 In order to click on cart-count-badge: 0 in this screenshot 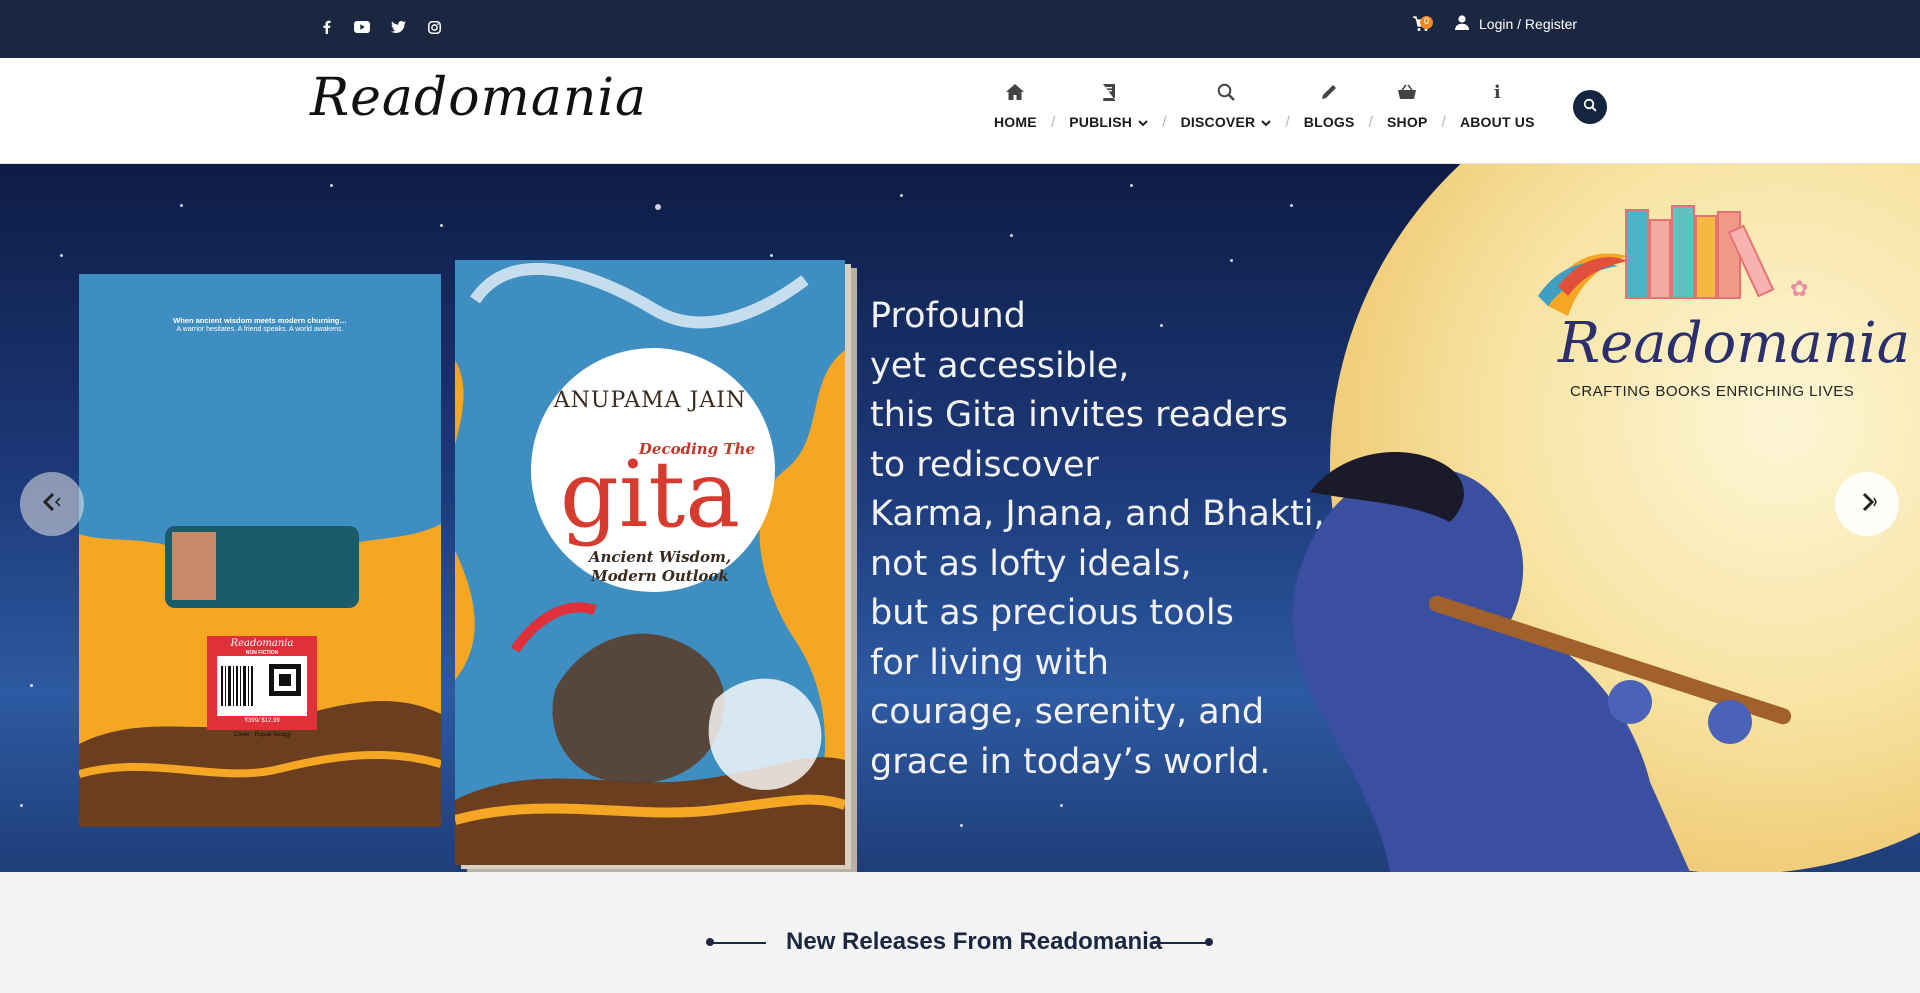, I will do `click(1426, 22)`.